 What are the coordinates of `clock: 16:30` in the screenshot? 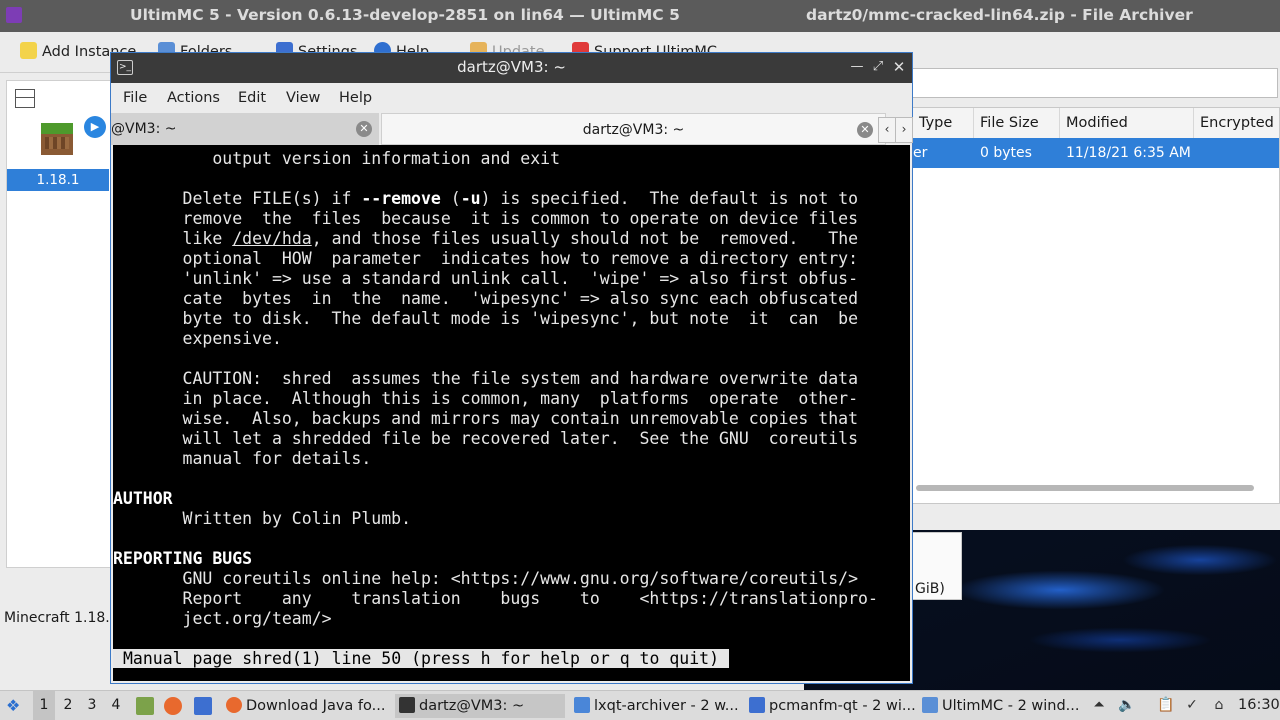 It's located at (1259, 705).